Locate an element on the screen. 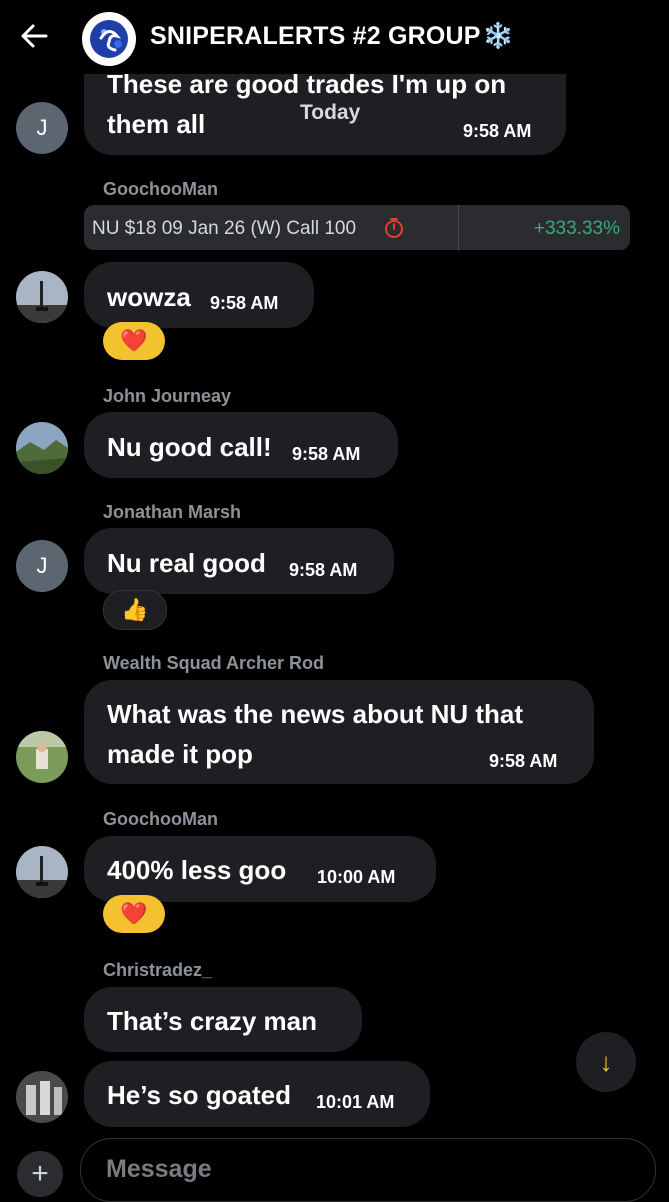  trade-divider is located at coordinates (458, 227).